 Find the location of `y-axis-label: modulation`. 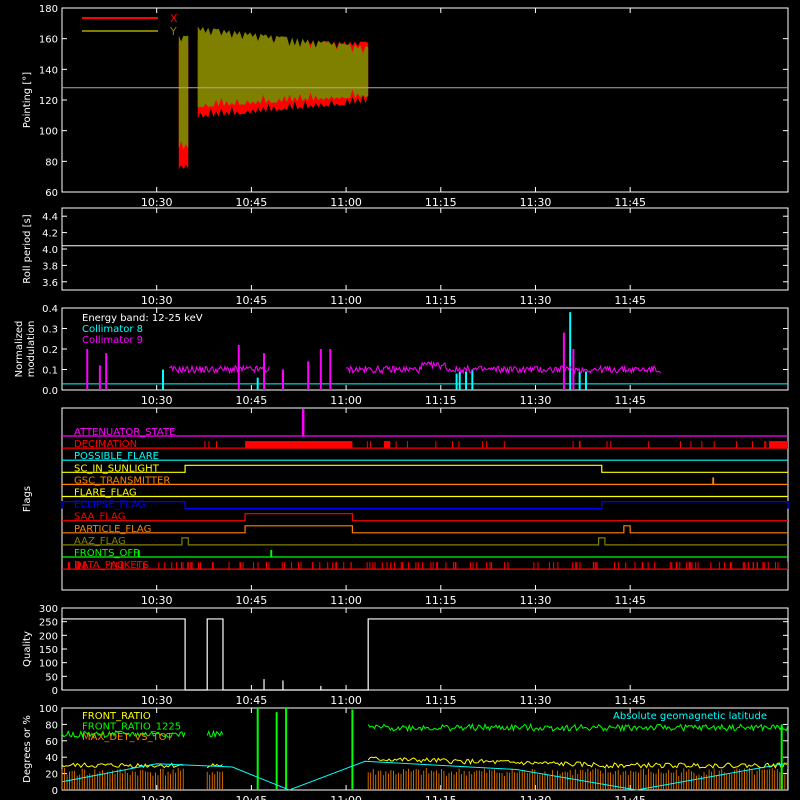

y-axis-label: modulation is located at coordinates (31, 349).